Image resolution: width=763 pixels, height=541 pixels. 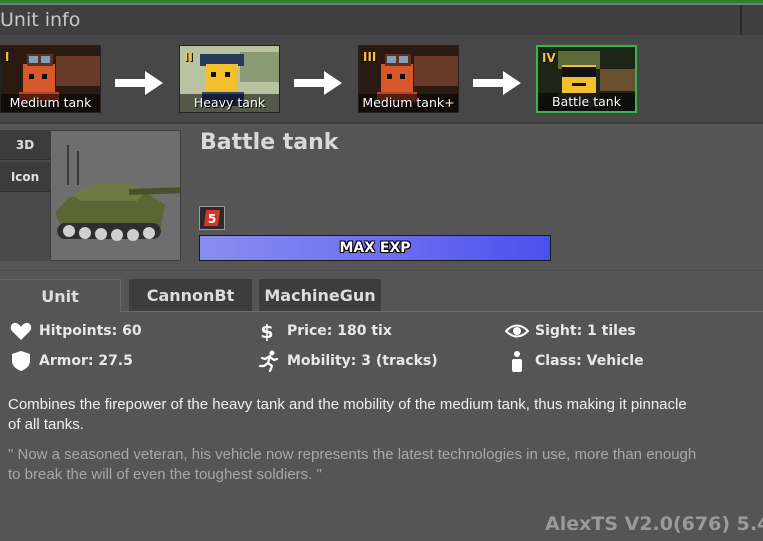 What do you see at coordinates (654, 524) in the screenshot?
I see `version-label: AlexTS V2.0(676) 5.4.` at bounding box center [654, 524].